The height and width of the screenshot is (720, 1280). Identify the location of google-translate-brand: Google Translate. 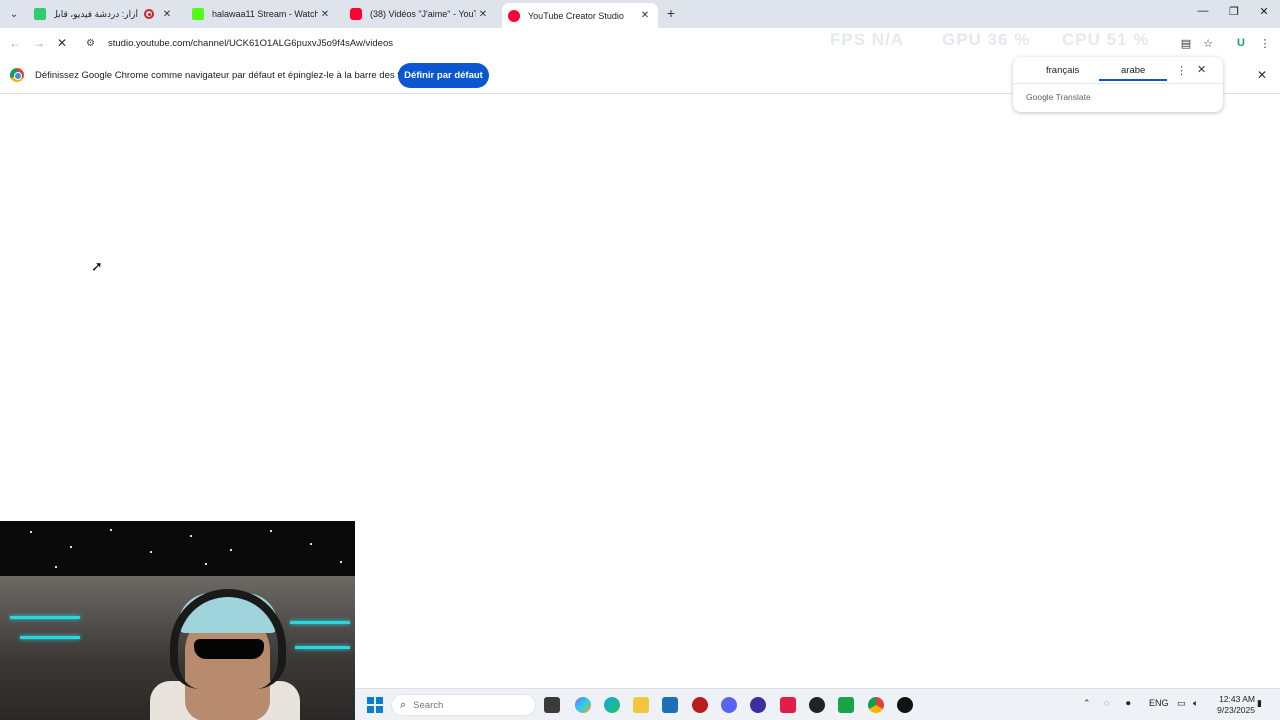
(1058, 97).